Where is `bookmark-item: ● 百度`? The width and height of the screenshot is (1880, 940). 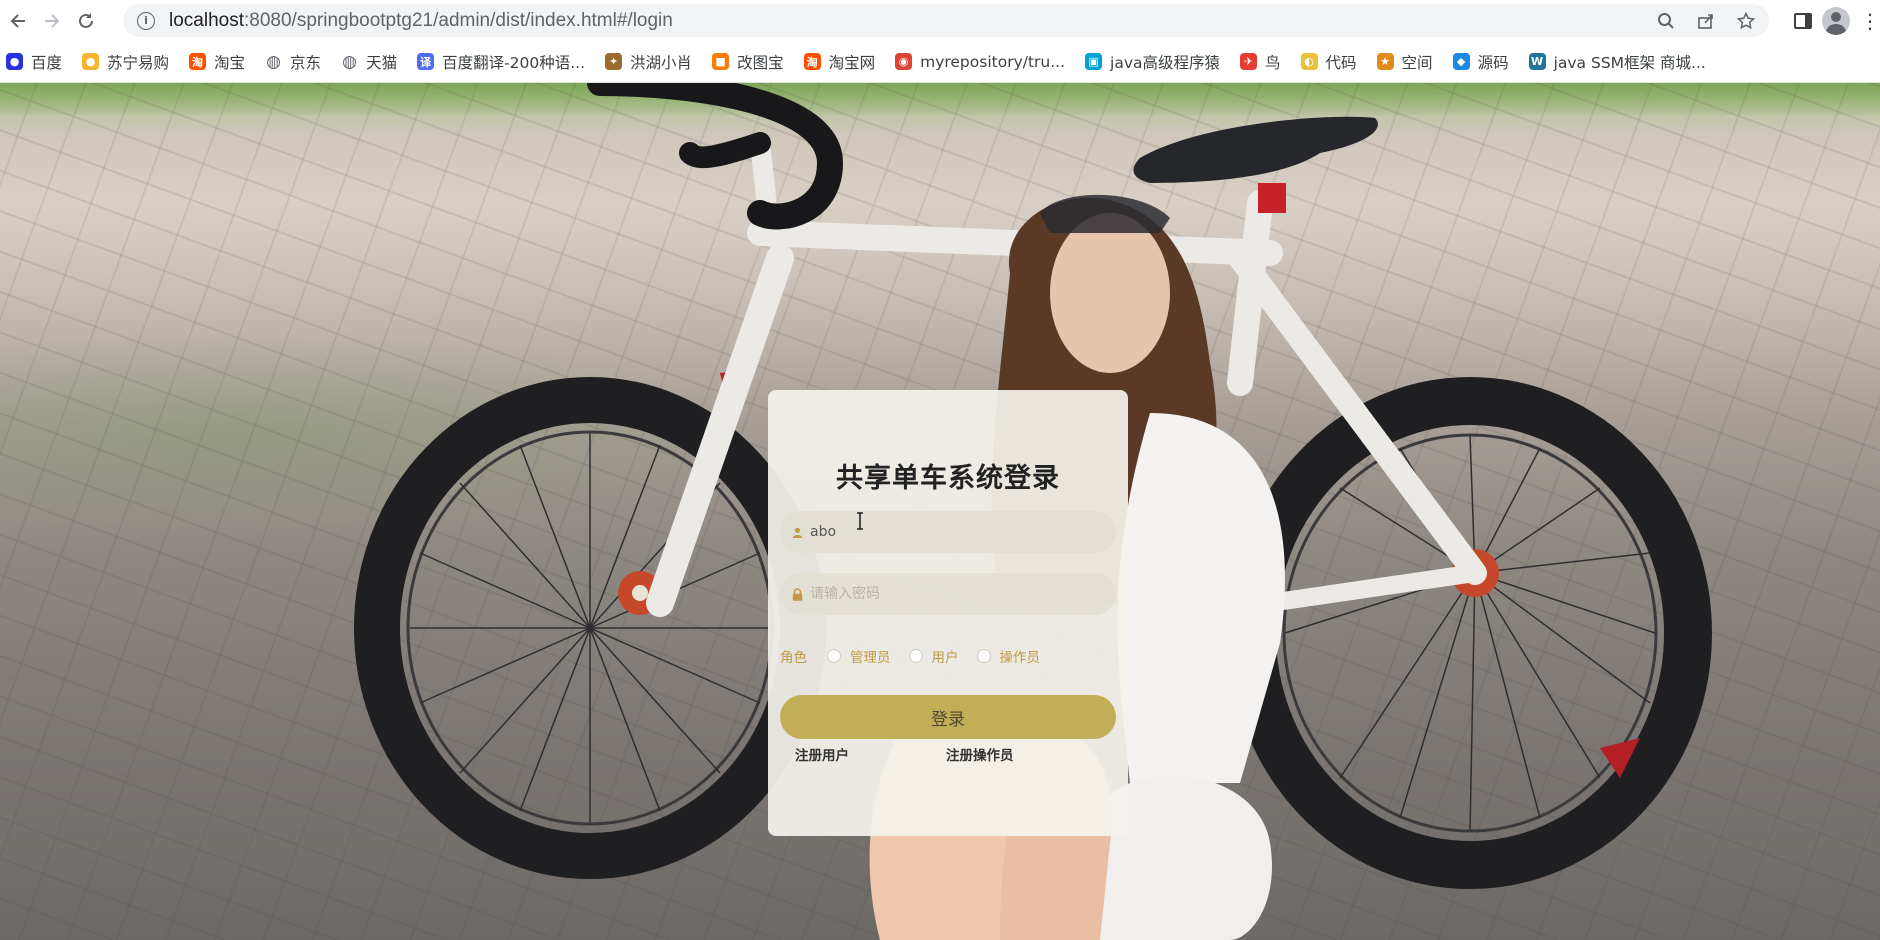
bookmark-item: ● 百度 is located at coordinates (34, 62).